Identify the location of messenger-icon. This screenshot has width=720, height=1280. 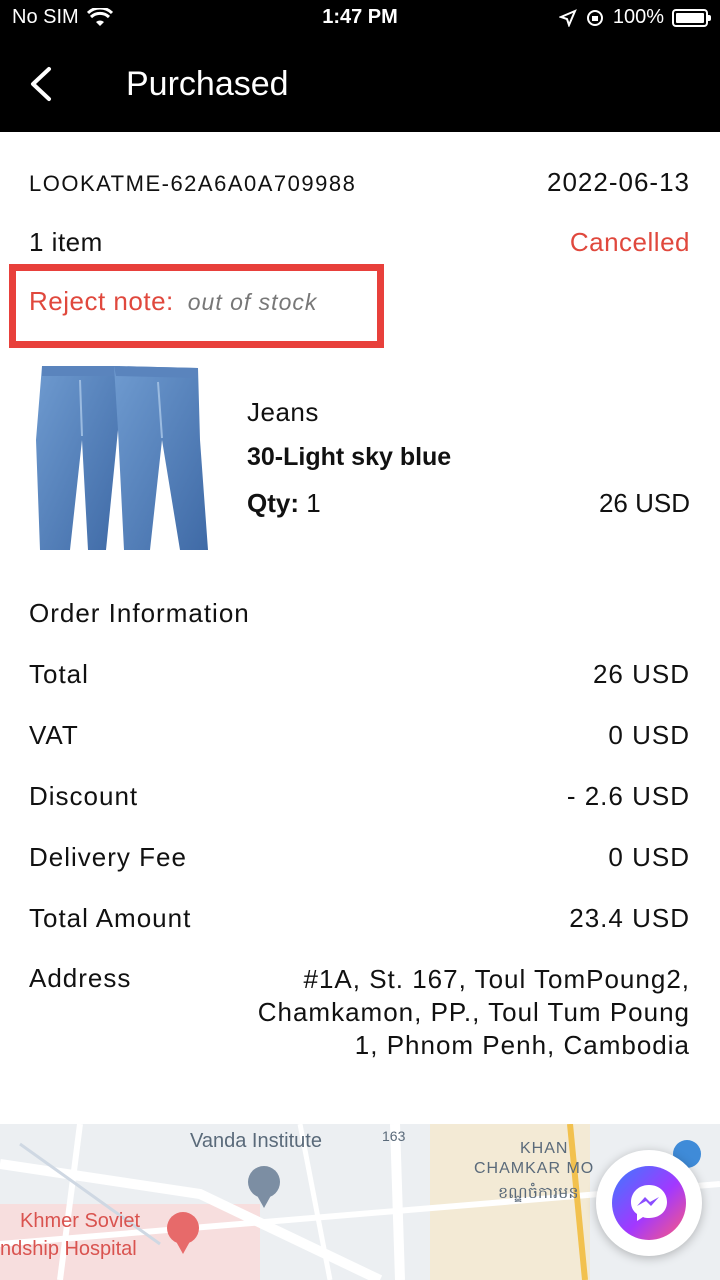
(649, 1203).